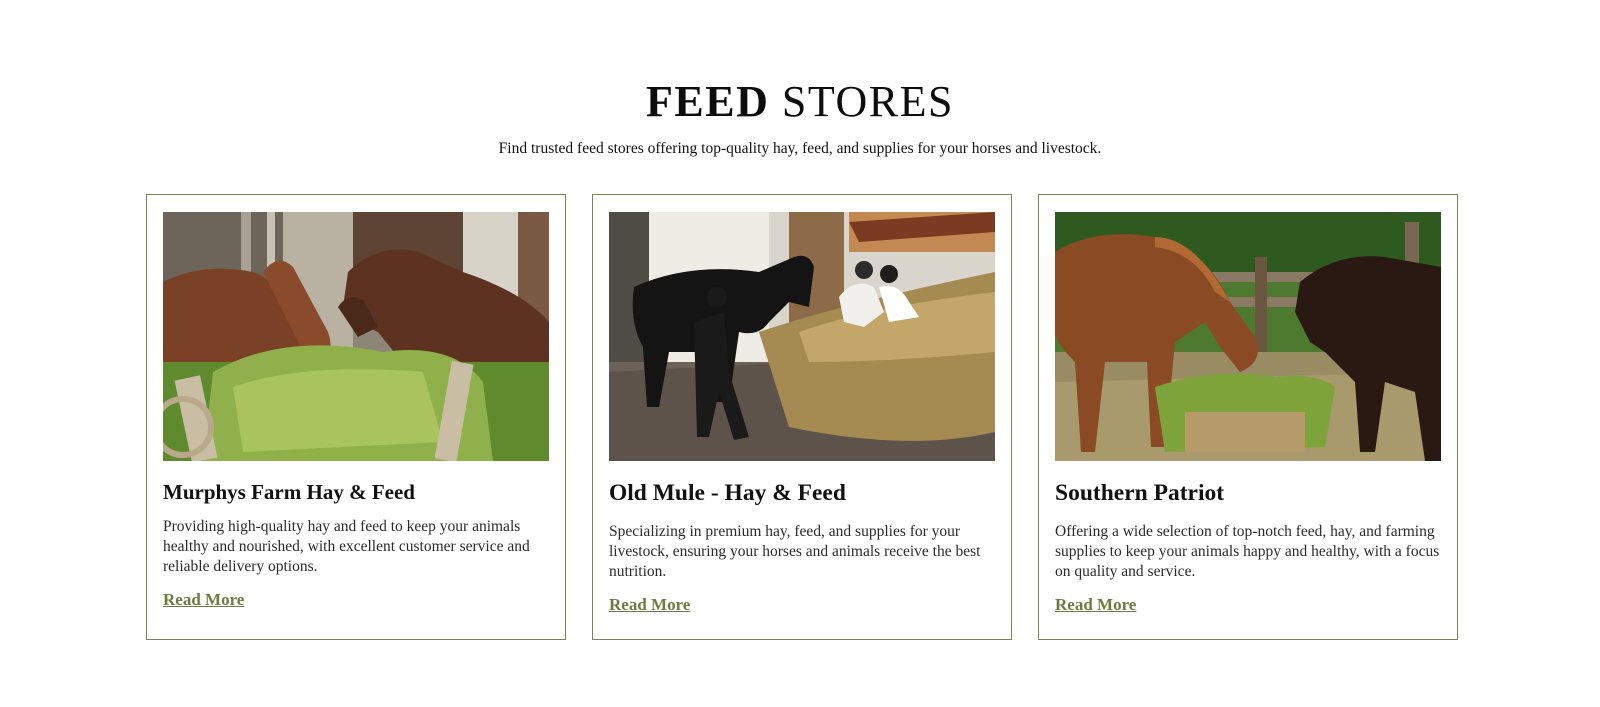 The width and height of the screenshot is (1600, 707). I want to click on store-name: Murphys Farm Hay & Feed, so click(289, 492).